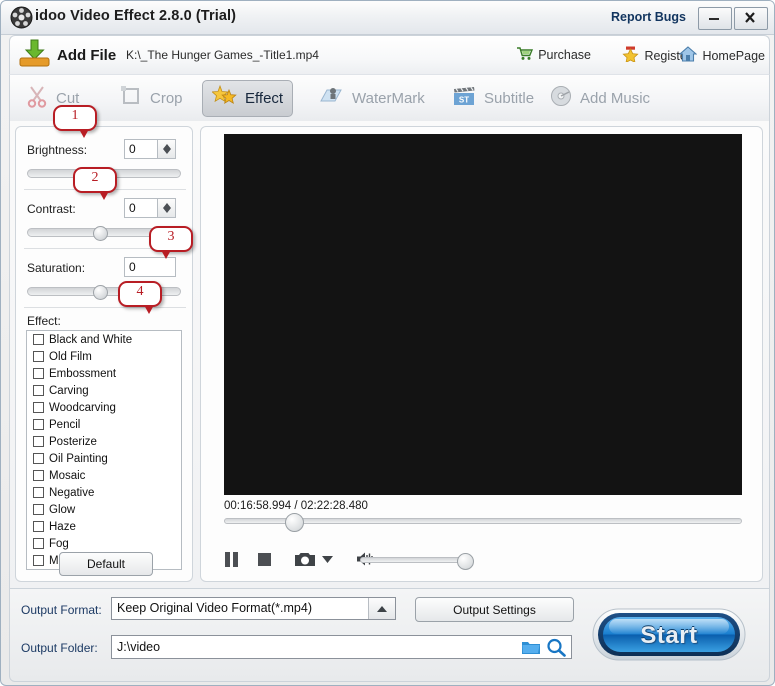 The height and width of the screenshot is (686, 775). Describe the element at coordinates (132, 208) in the screenshot. I see `contrast-value: 0` at that location.